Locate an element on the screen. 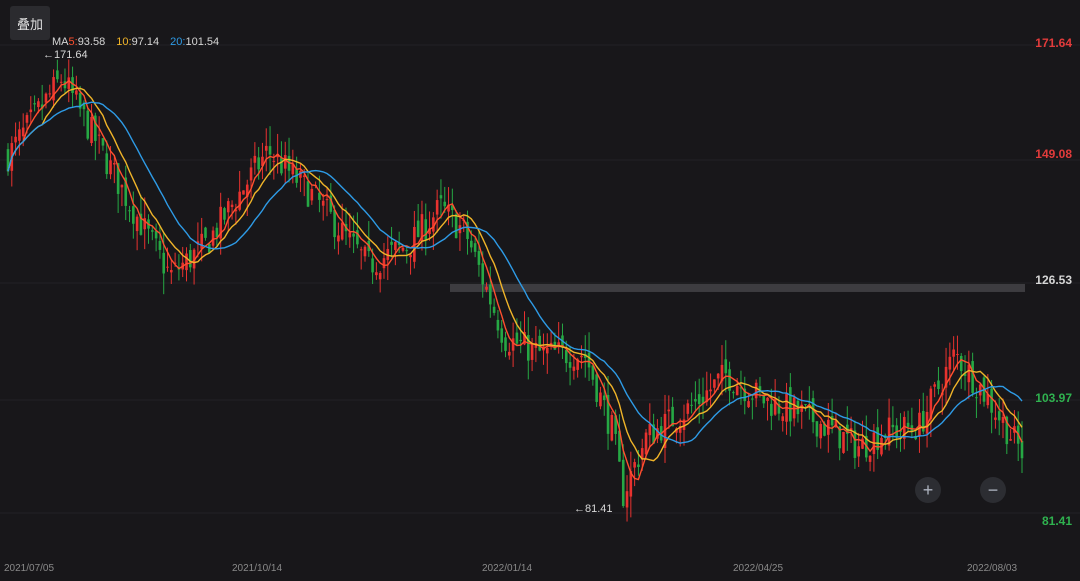 The width and height of the screenshot is (1080, 581). date-label: 2021/10/14 is located at coordinates (257, 568).